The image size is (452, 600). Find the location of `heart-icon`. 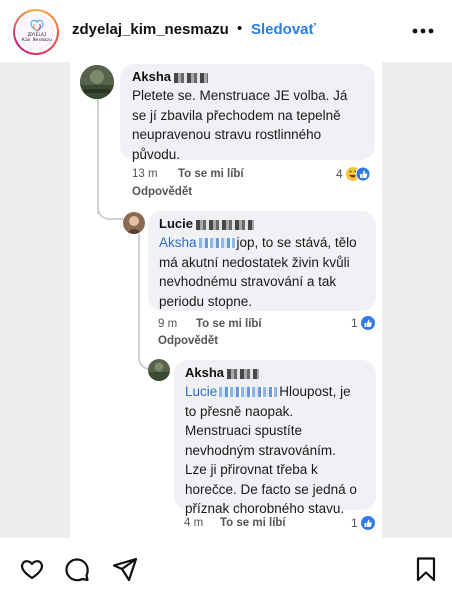

heart-icon is located at coordinates (32, 569).